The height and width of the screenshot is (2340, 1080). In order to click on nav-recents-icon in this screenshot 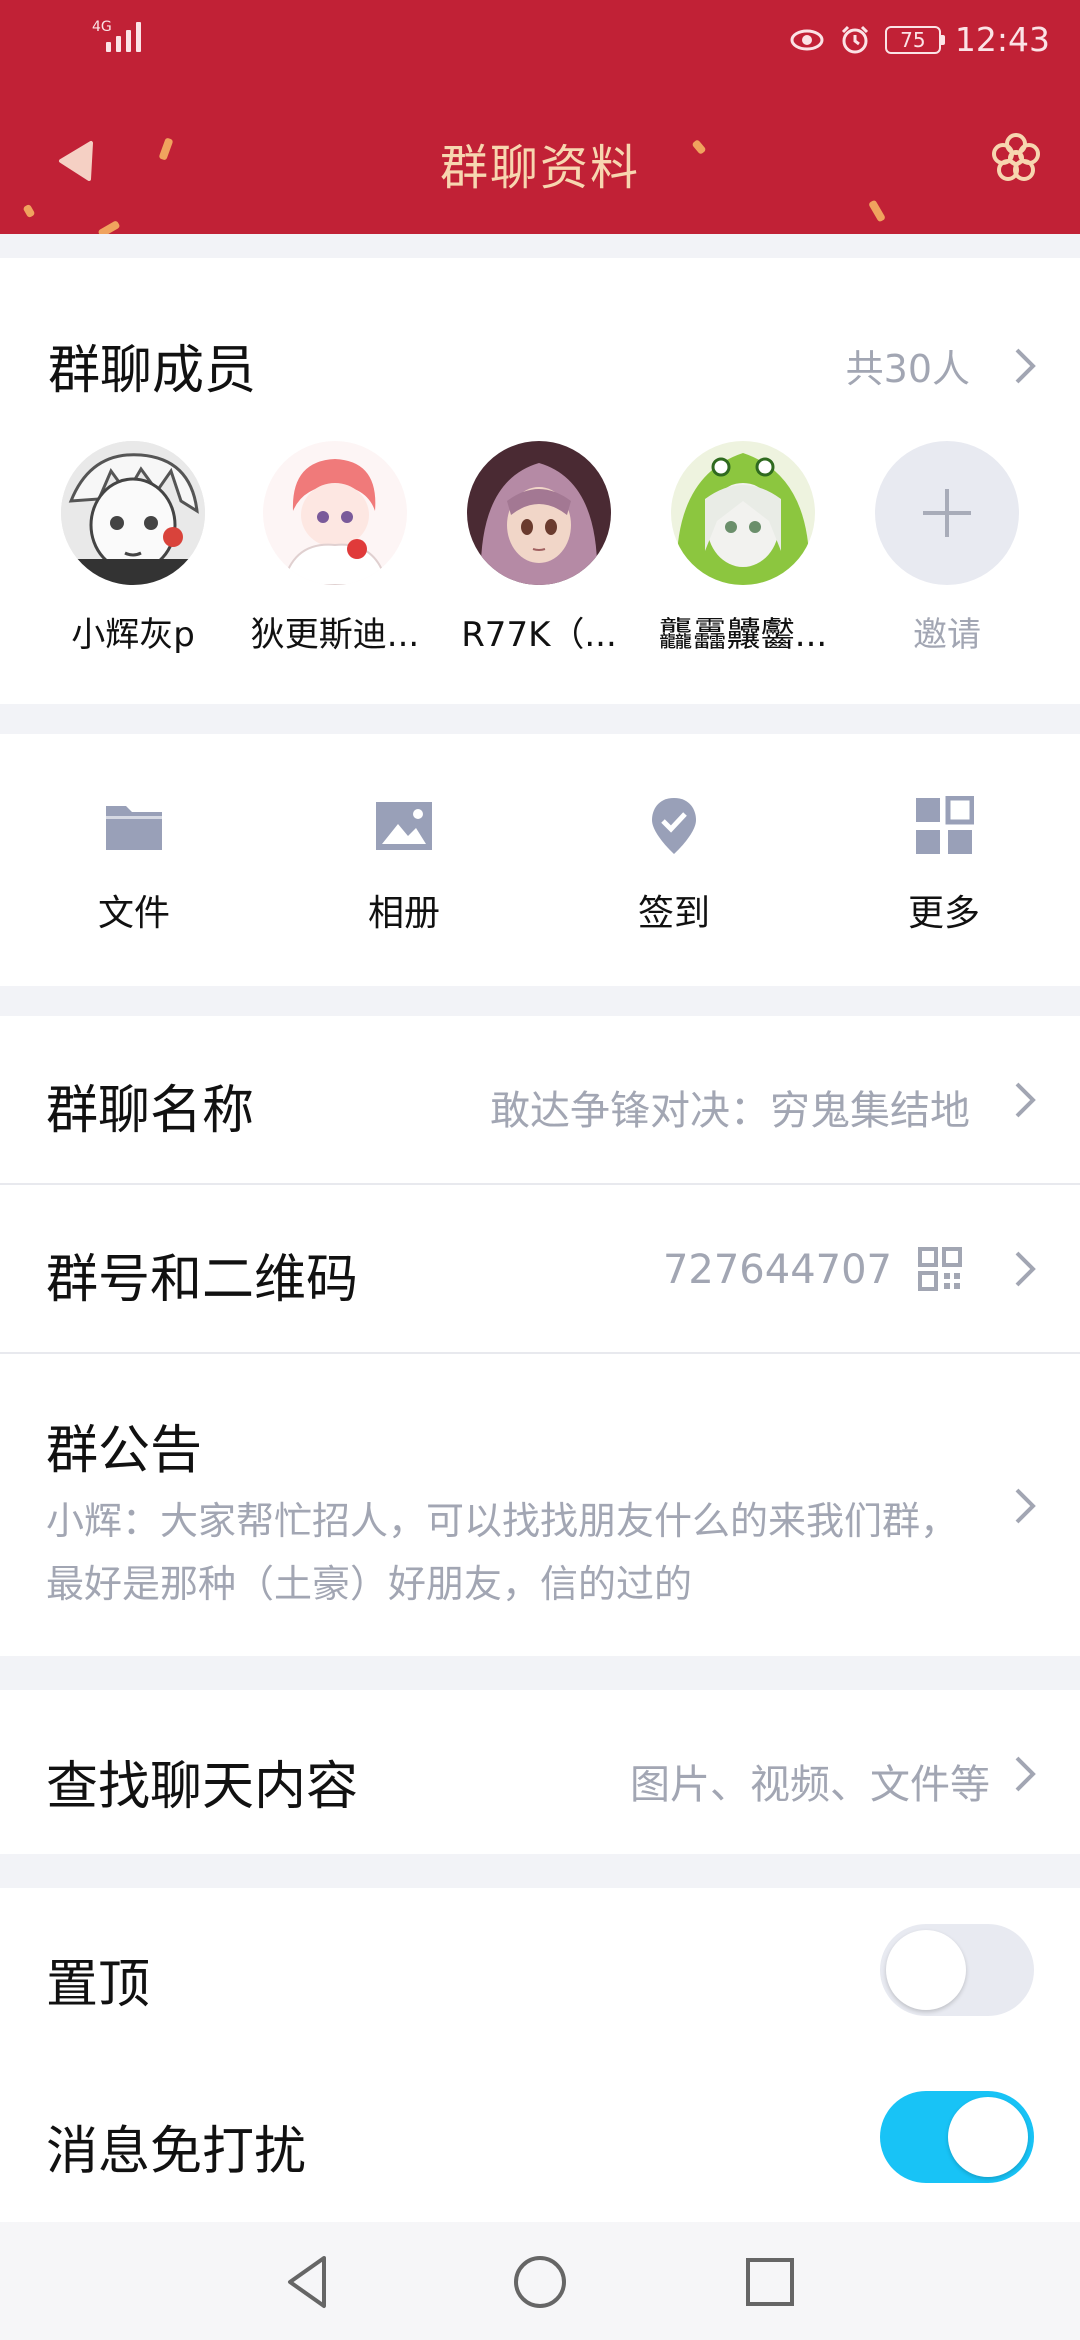, I will do `click(770, 2282)`.